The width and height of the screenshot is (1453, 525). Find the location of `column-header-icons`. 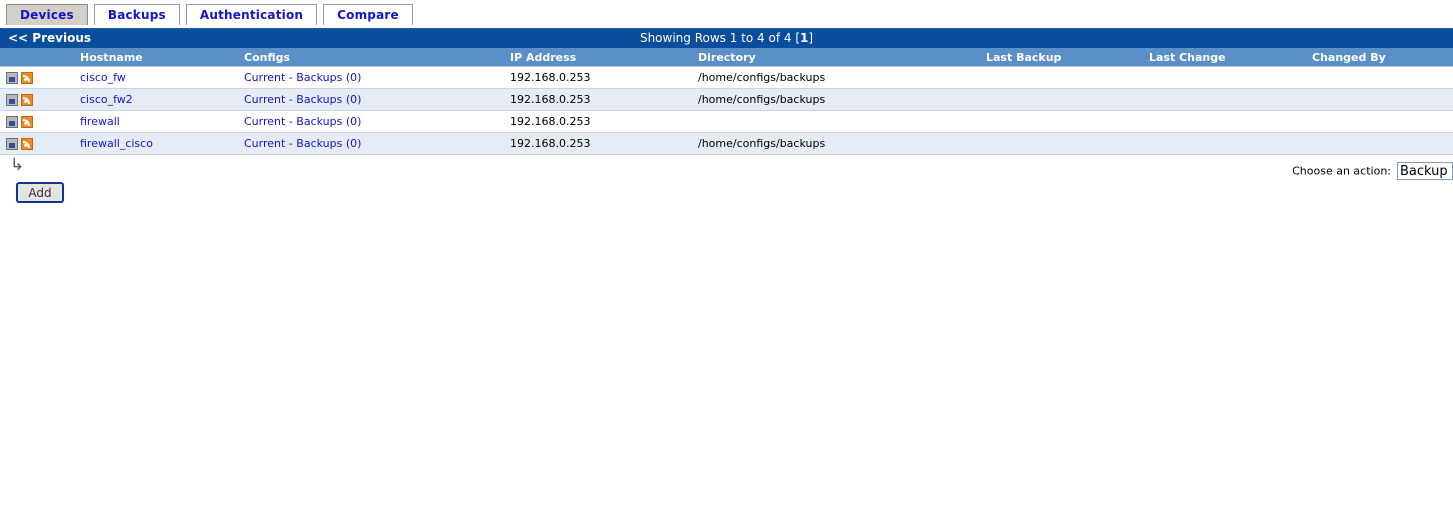

column-header-icons is located at coordinates (38, 57).